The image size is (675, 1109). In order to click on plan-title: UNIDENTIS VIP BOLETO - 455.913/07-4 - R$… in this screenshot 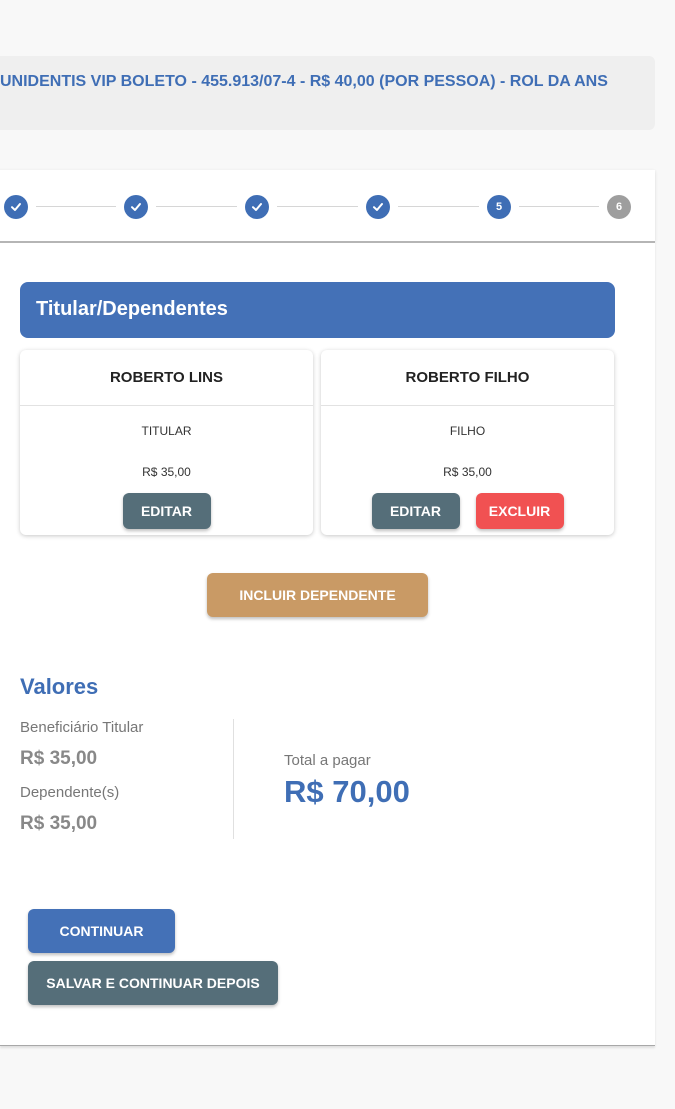, I will do `click(304, 81)`.